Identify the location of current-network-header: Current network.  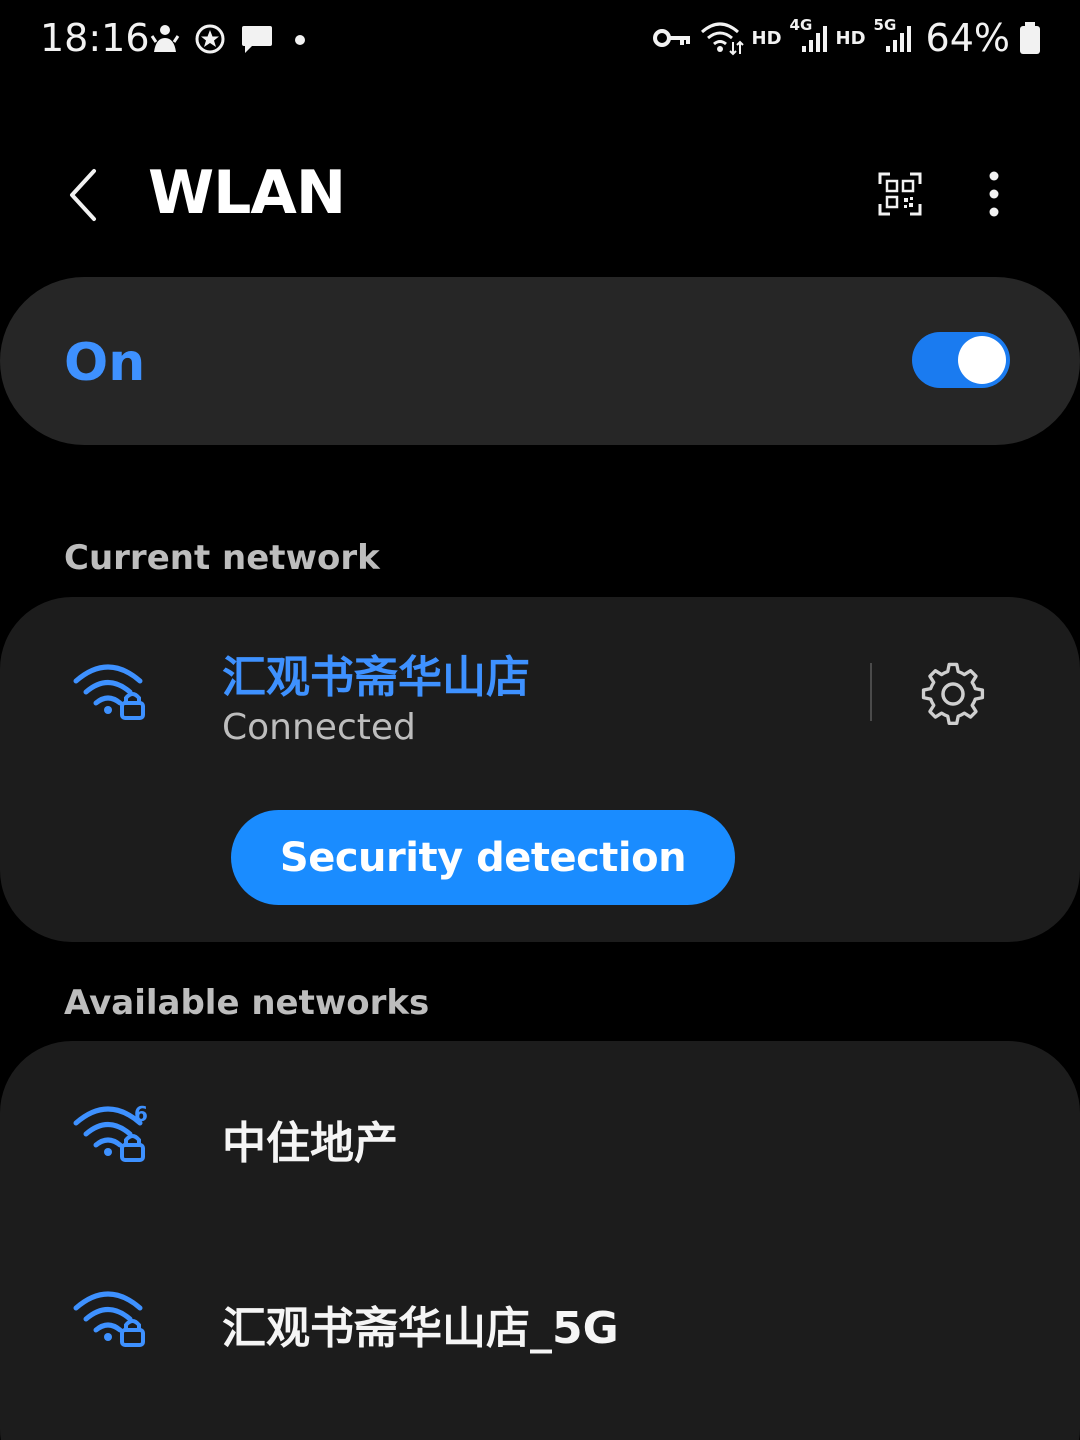
(222, 558).